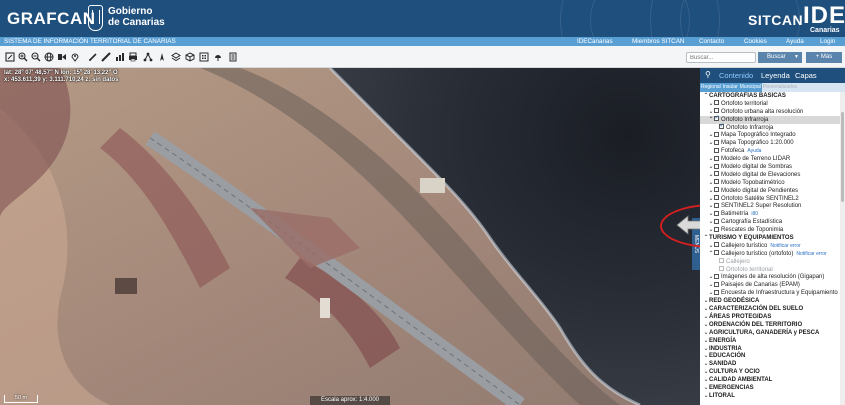  Describe the element at coordinates (730, 87) in the screenshot. I see `subtab-insular: Insular` at that location.